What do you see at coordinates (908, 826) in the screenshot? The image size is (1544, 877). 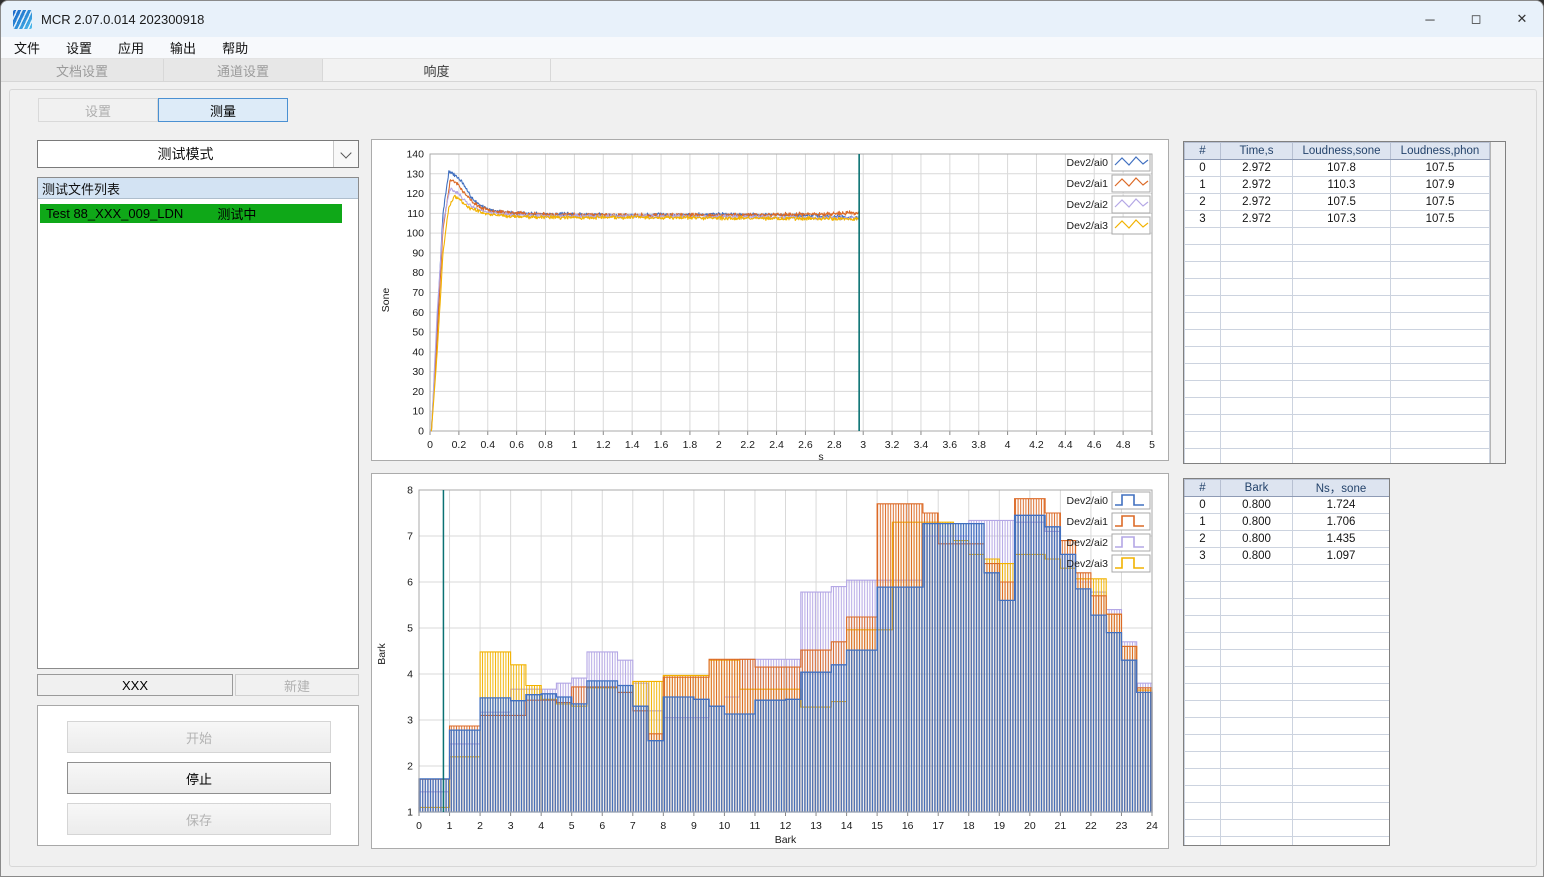 I see `svg-text: 16` at bounding box center [908, 826].